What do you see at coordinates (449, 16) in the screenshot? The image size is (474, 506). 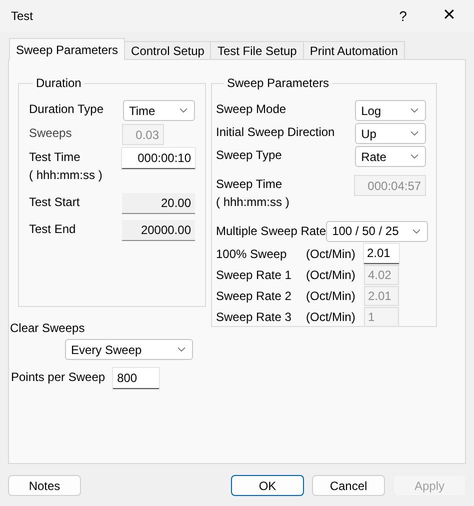 I see `close-button: ✕` at bounding box center [449, 16].